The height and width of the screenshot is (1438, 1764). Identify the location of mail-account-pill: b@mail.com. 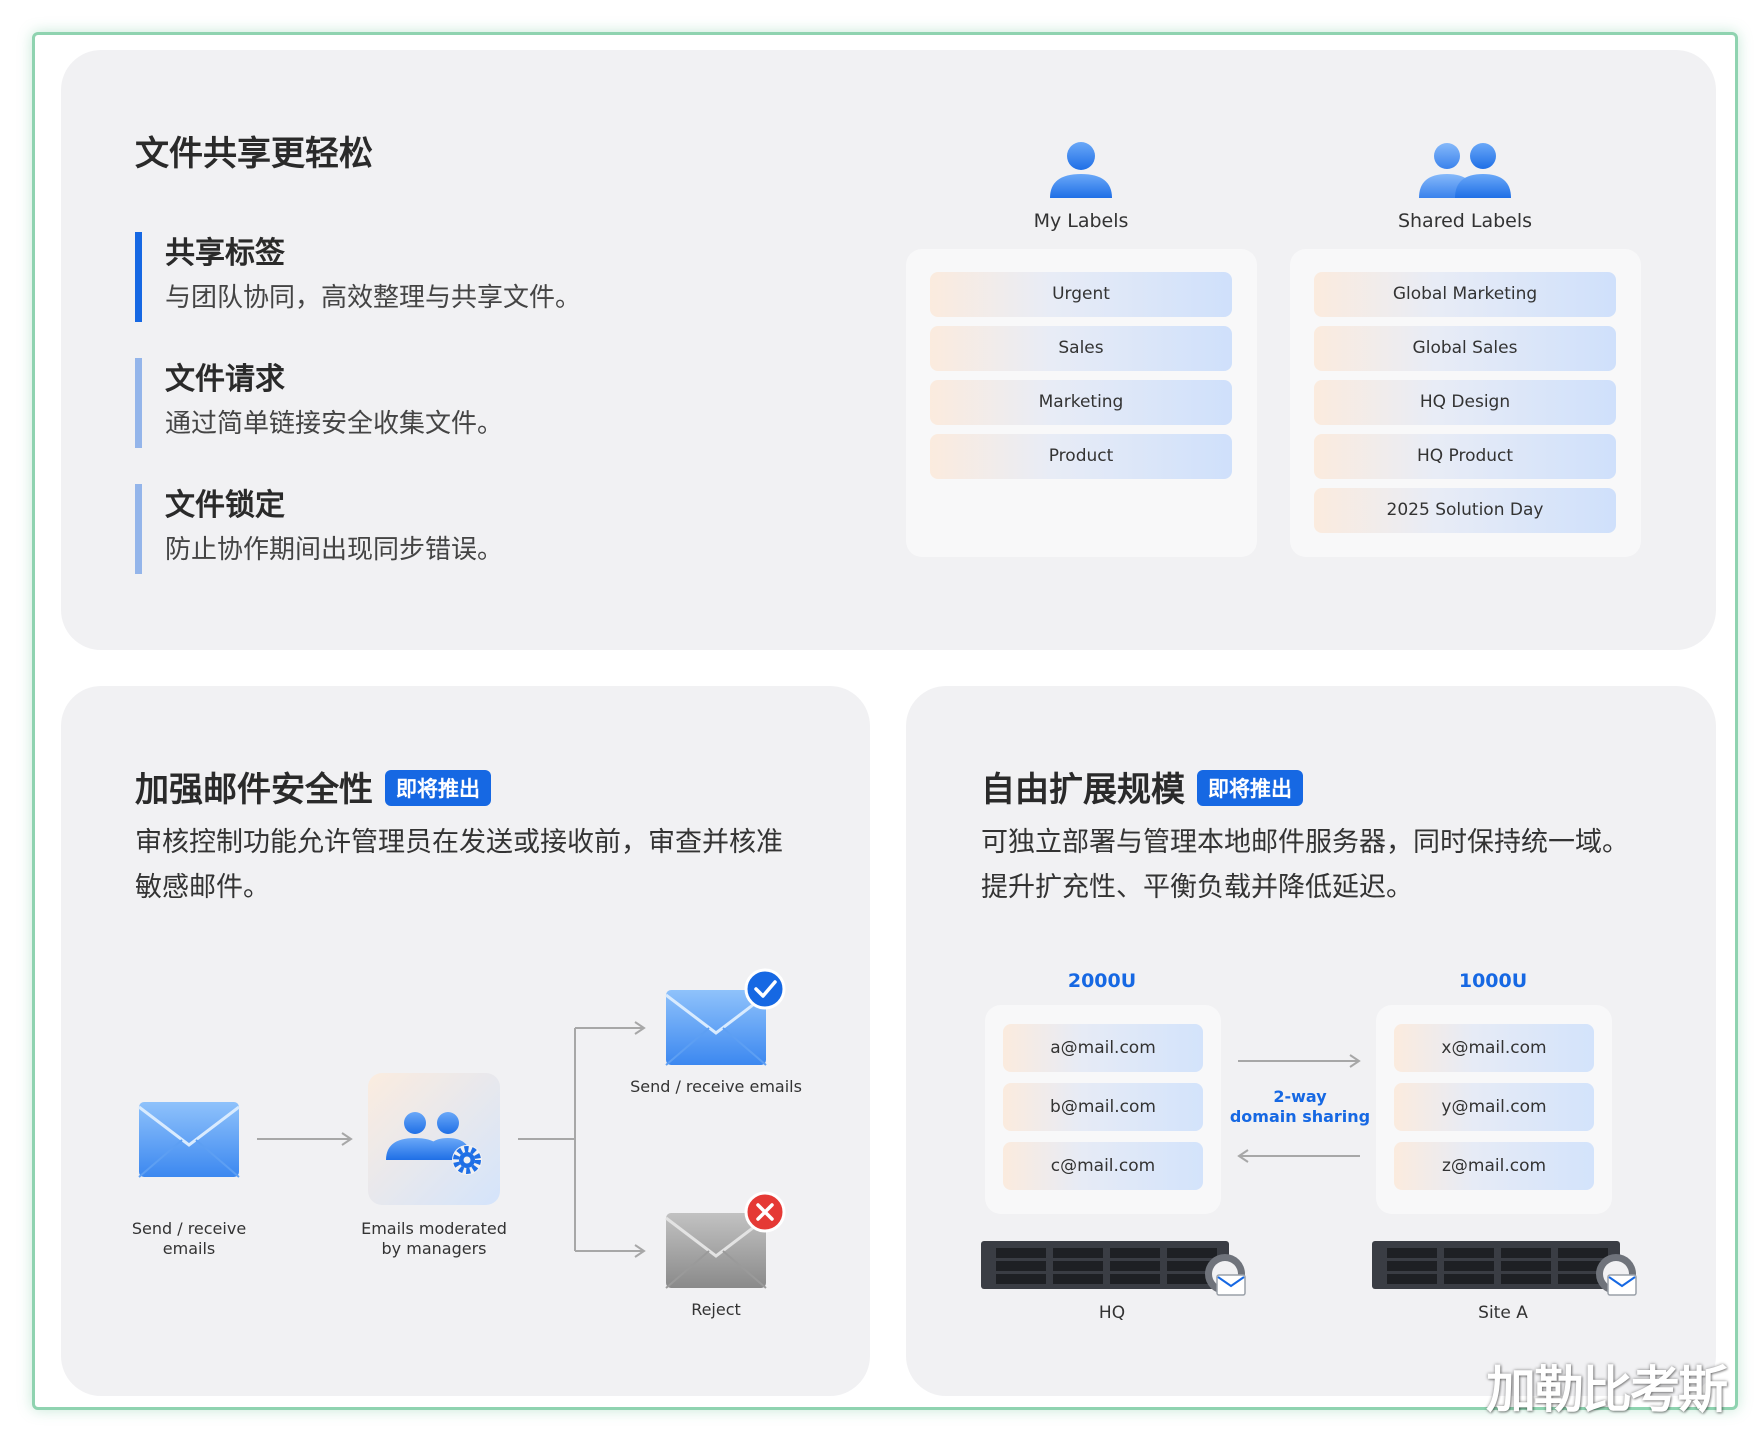
(1103, 1107).